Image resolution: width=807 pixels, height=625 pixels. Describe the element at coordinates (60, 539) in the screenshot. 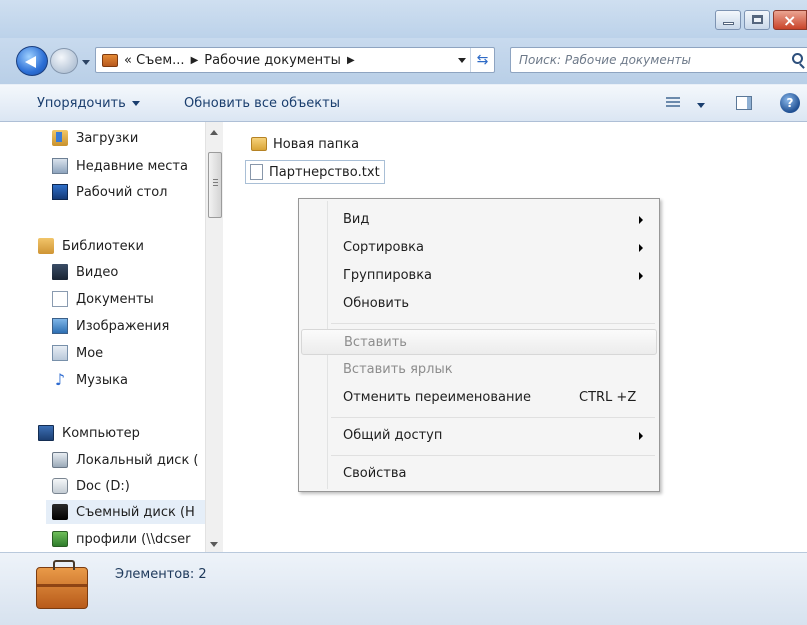

I see `network-drive-icon` at that location.